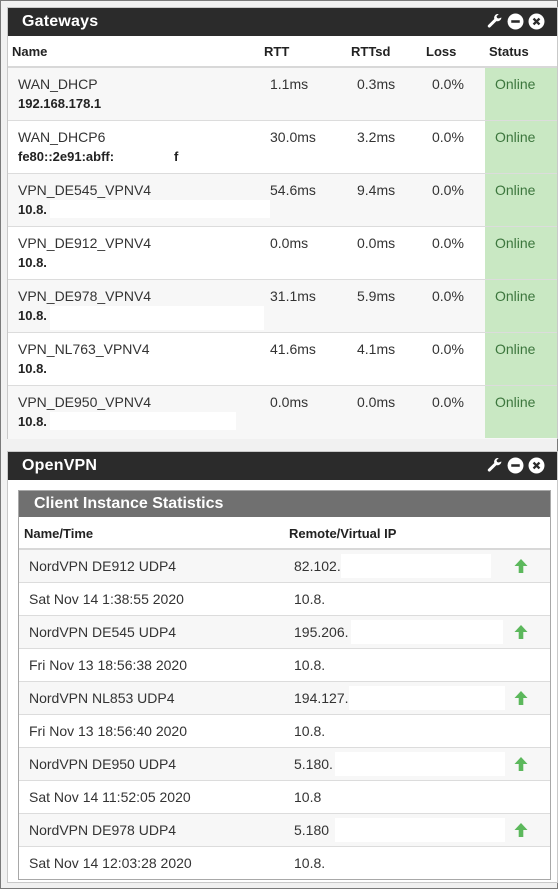  I want to click on client-remote-ip: 82.102., so click(317, 566).